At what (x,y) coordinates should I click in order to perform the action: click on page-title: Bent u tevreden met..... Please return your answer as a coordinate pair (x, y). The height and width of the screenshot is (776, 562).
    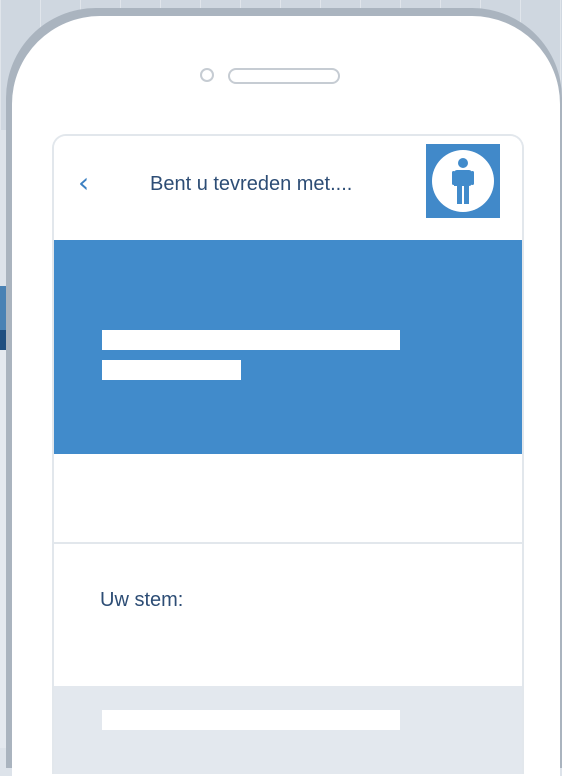
    Looking at the image, I should click on (251, 184).